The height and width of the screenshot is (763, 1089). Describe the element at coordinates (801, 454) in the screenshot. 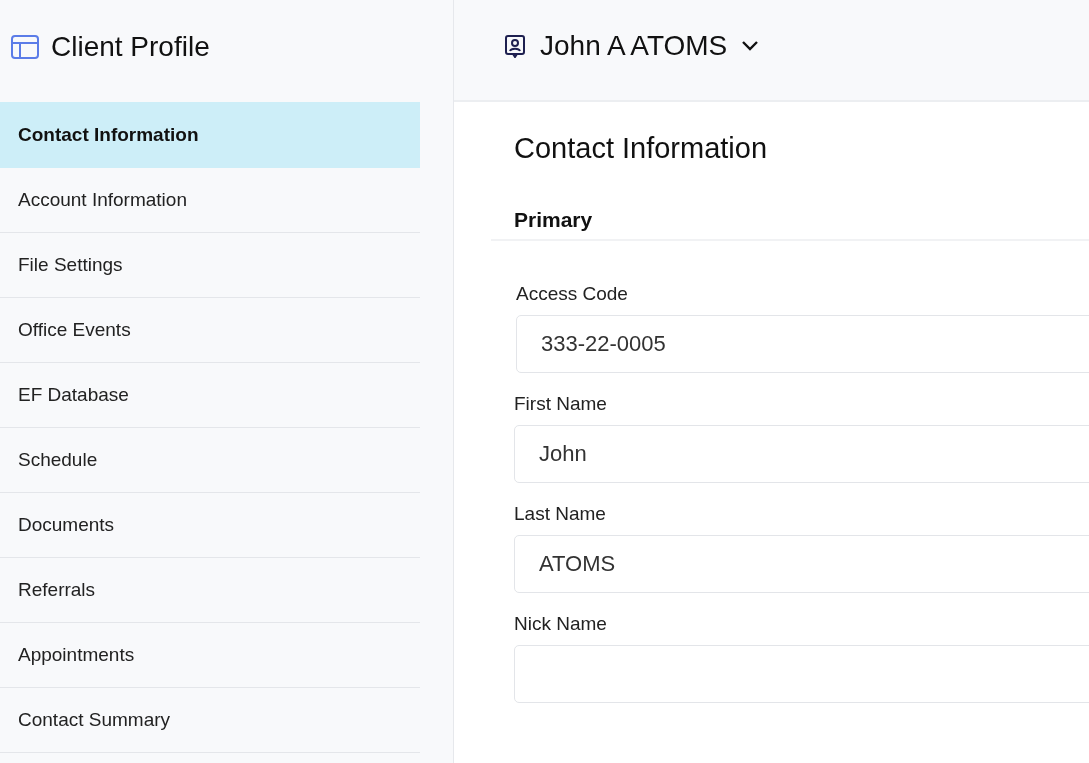

I see `input-field: John` at that location.